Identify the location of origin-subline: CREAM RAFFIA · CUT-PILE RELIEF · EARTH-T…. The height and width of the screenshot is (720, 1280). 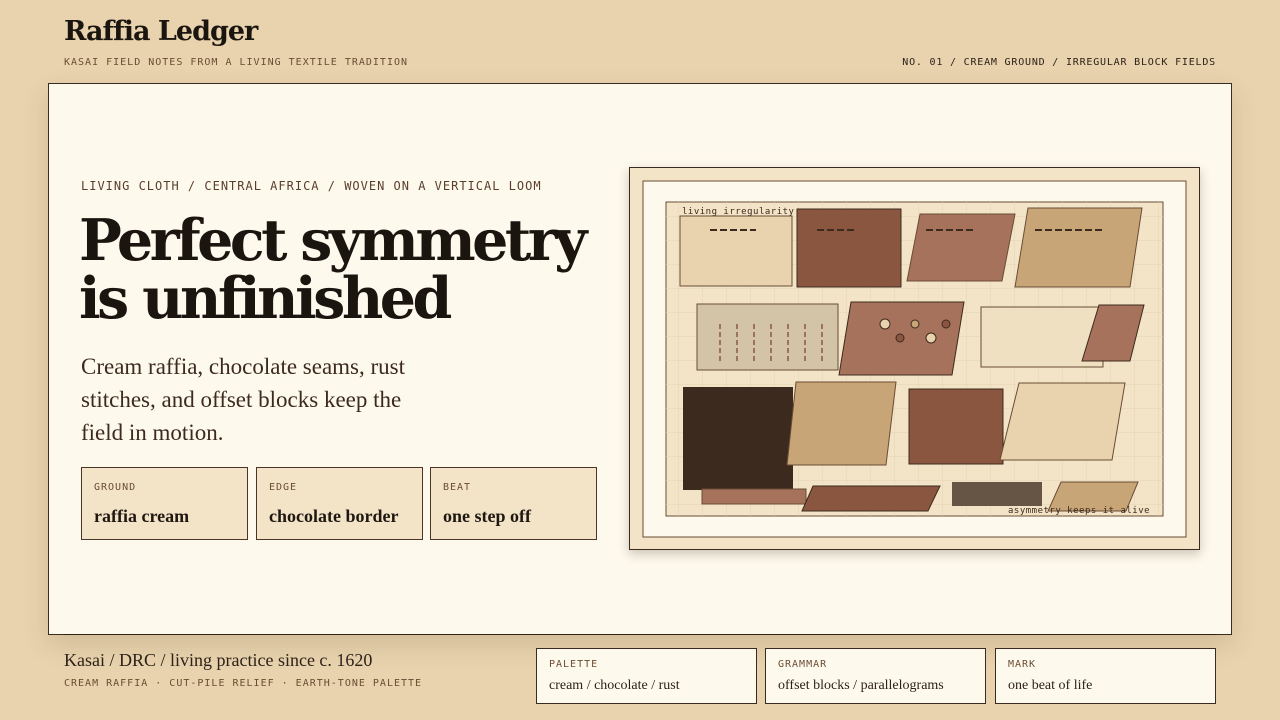
(243, 683).